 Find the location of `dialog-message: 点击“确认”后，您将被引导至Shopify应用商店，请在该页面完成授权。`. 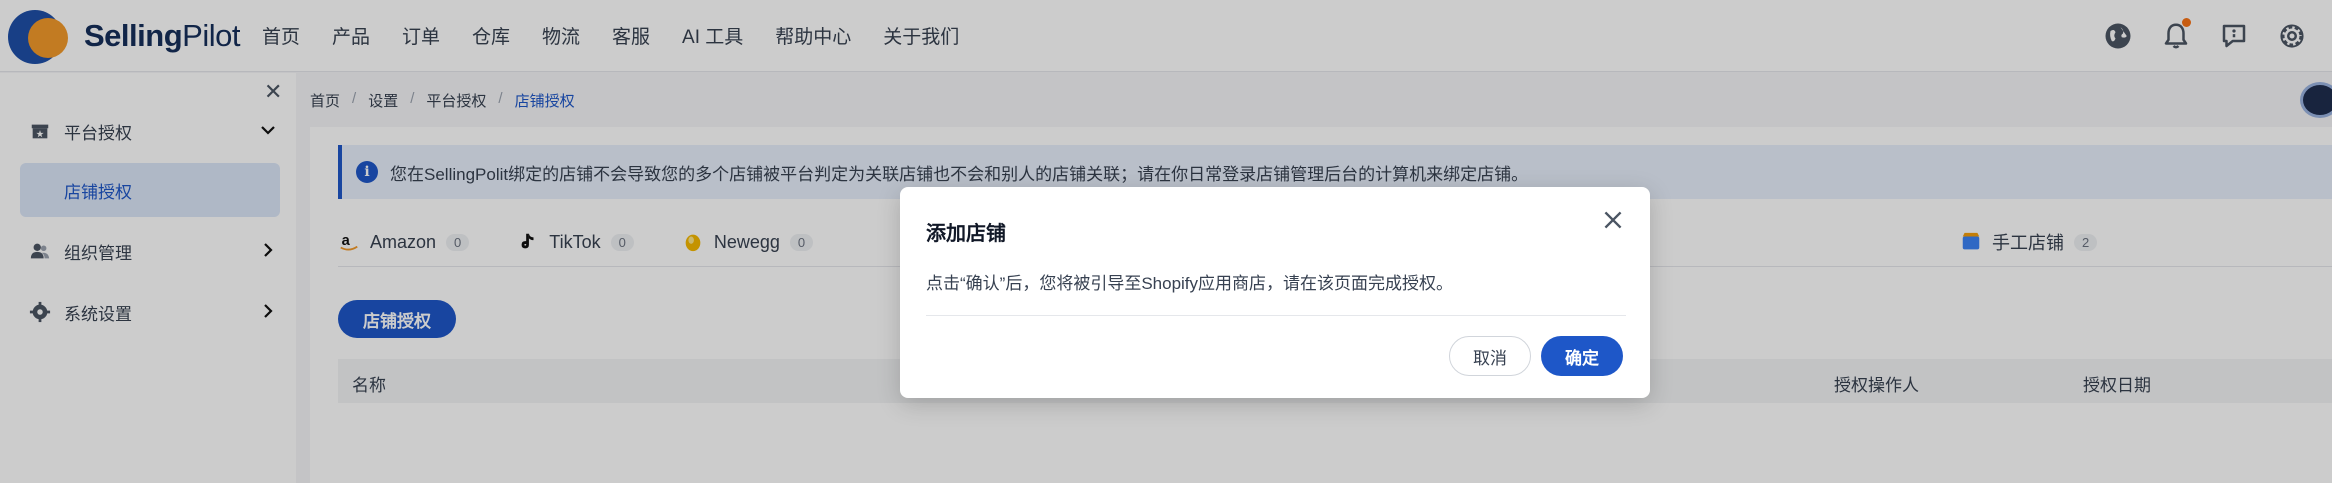

dialog-message: 点击“确认”后，您将被引导至Shopify应用商店，请在该页面完成授权。 is located at coordinates (1190, 283).